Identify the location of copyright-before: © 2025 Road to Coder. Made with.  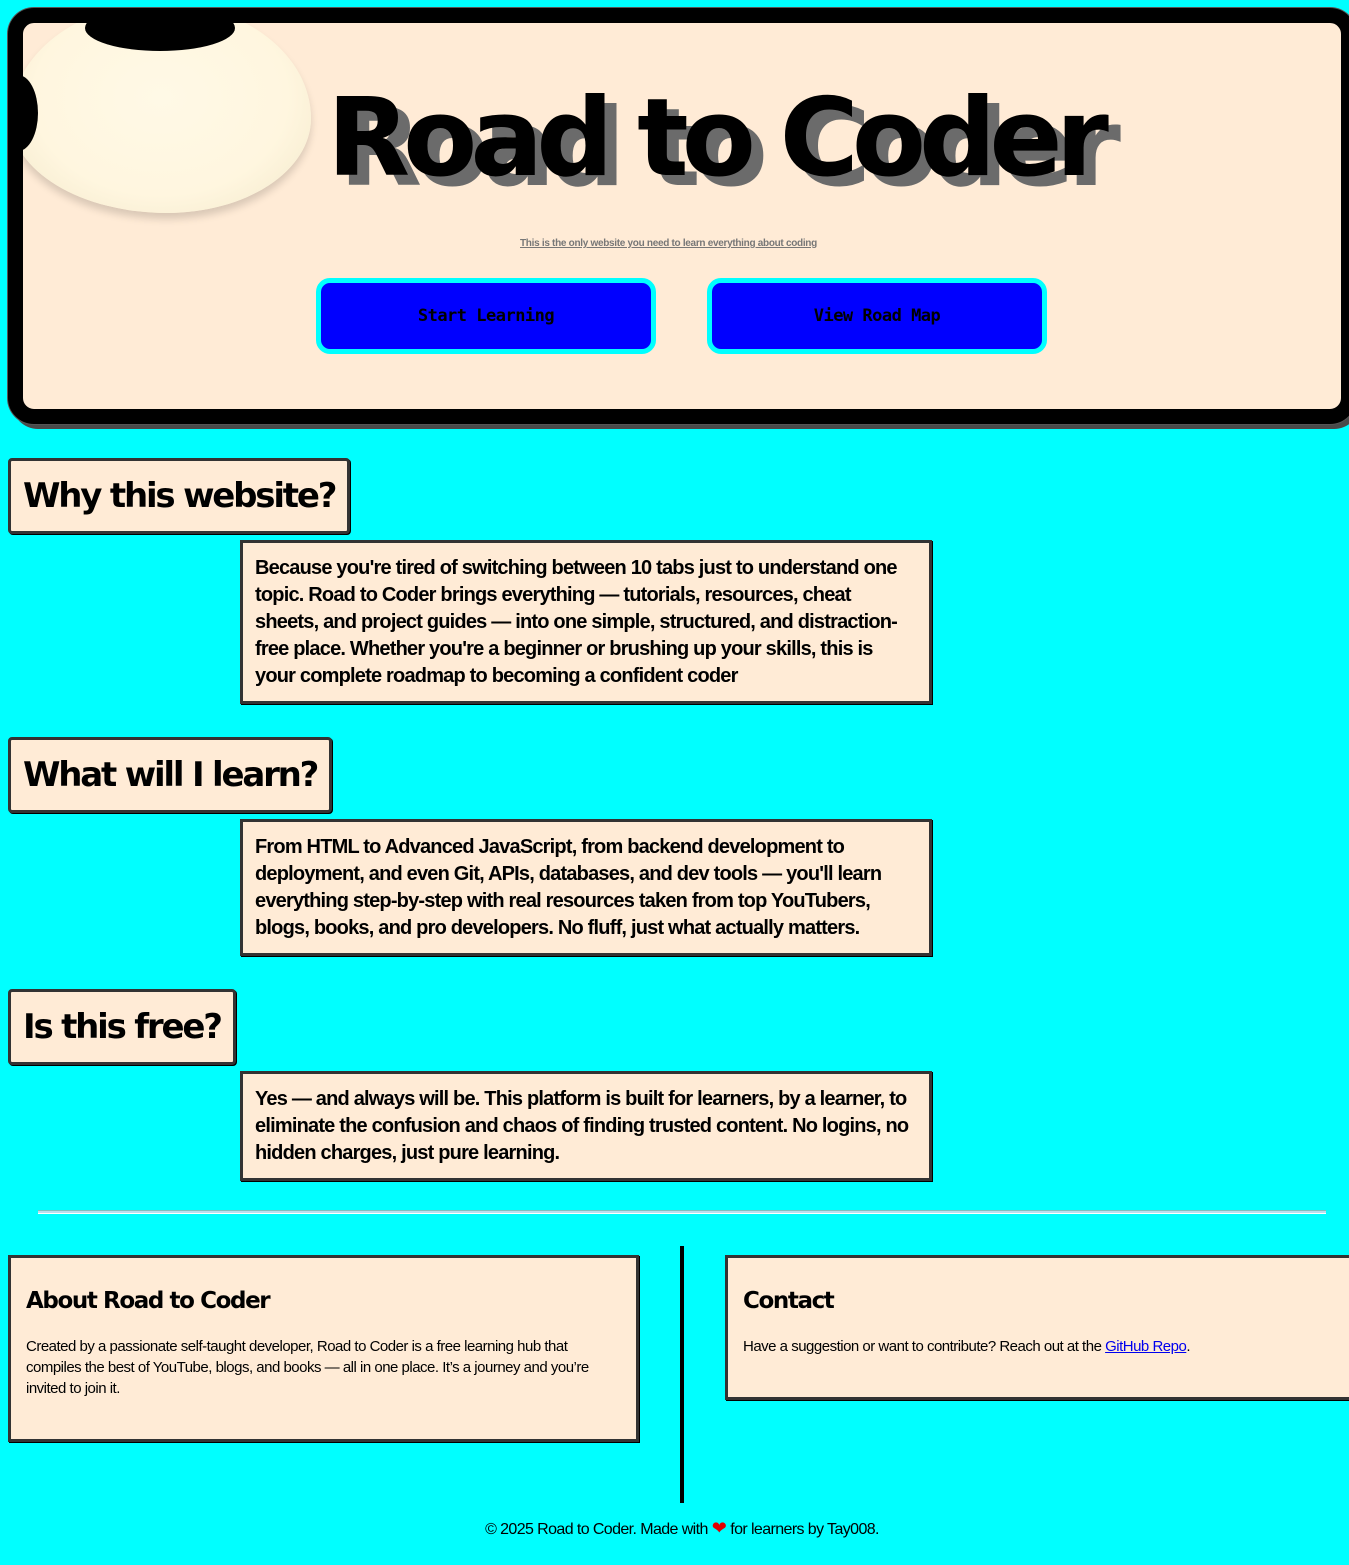
(596, 1529).